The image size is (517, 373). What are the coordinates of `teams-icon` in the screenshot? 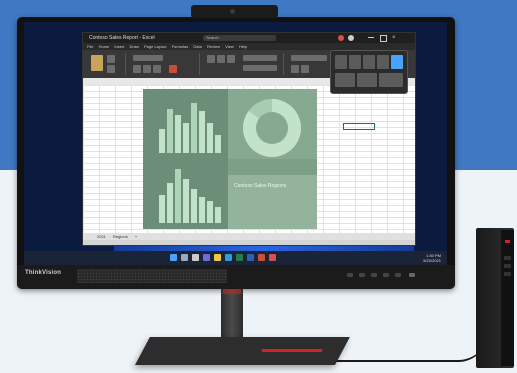 It's located at (206, 257).